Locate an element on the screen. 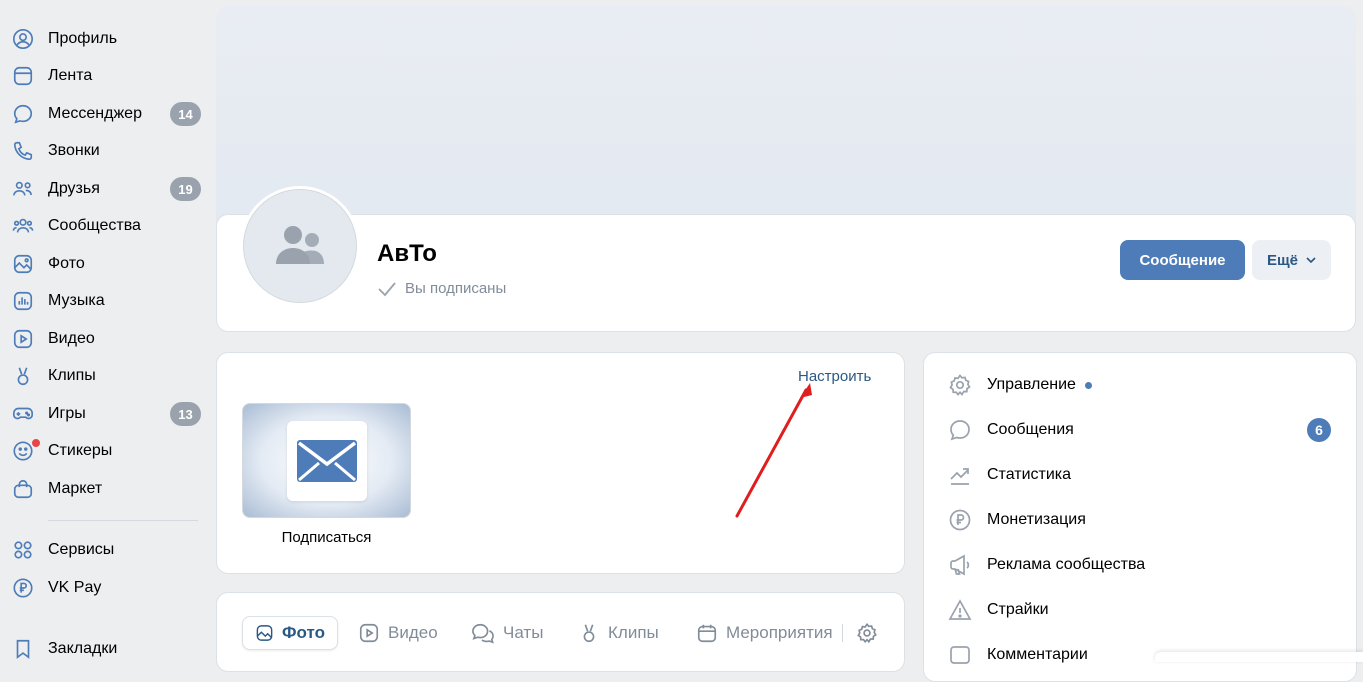 This screenshot has height=682, width=1363. message-button: Сообщение is located at coordinates (1182, 260).